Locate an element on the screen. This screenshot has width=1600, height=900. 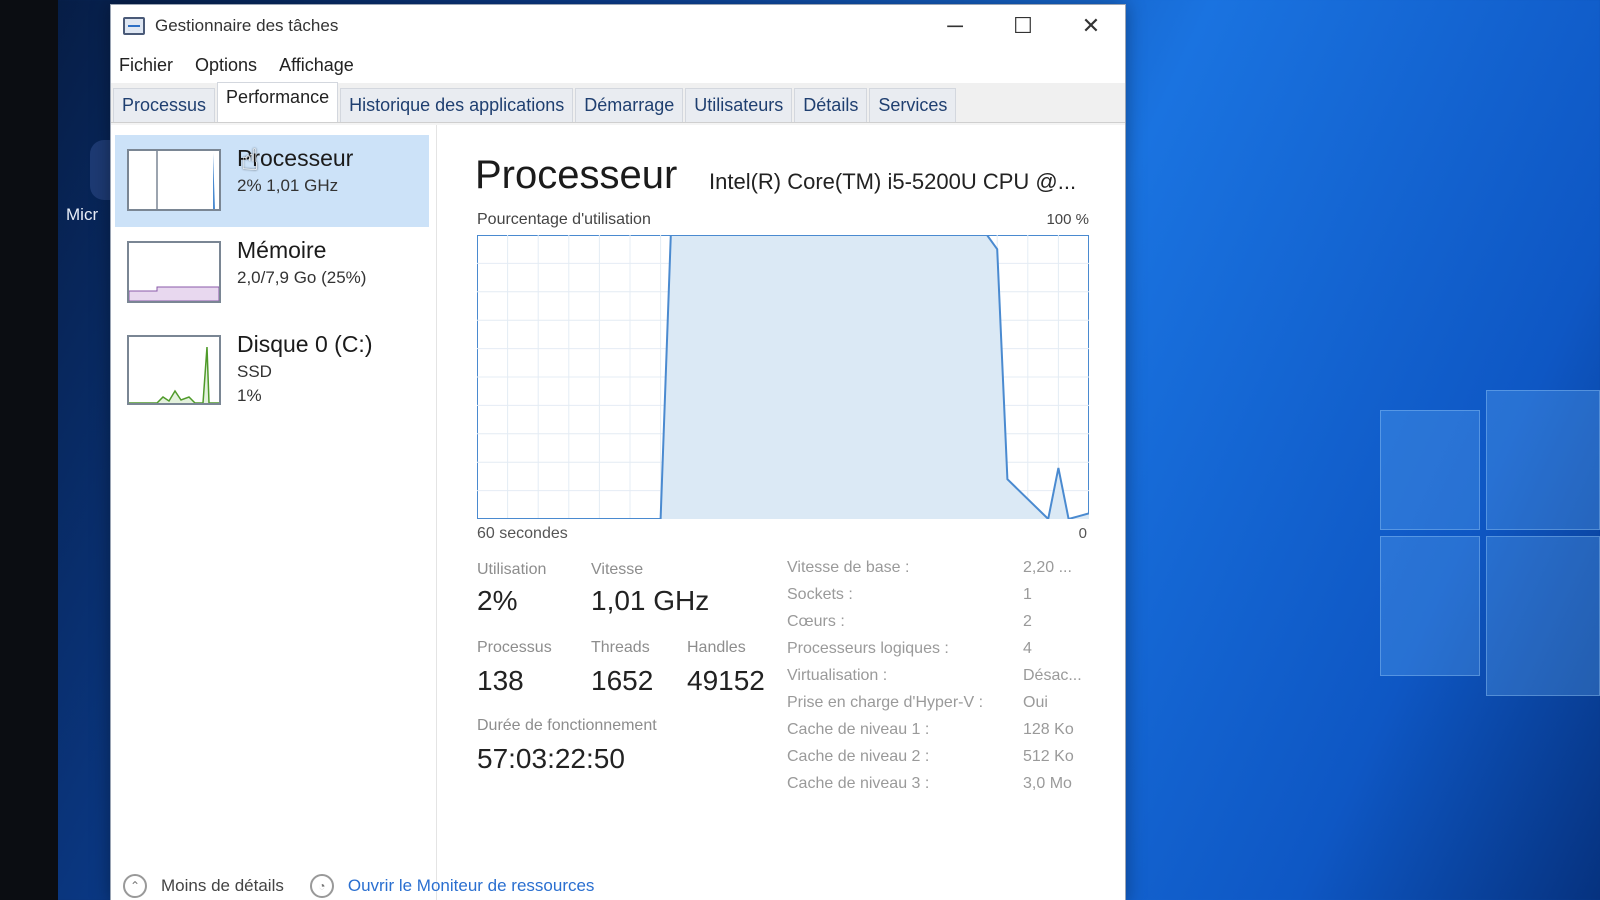
stat-value-handles: 49152 is located at coordinates (726, 680).